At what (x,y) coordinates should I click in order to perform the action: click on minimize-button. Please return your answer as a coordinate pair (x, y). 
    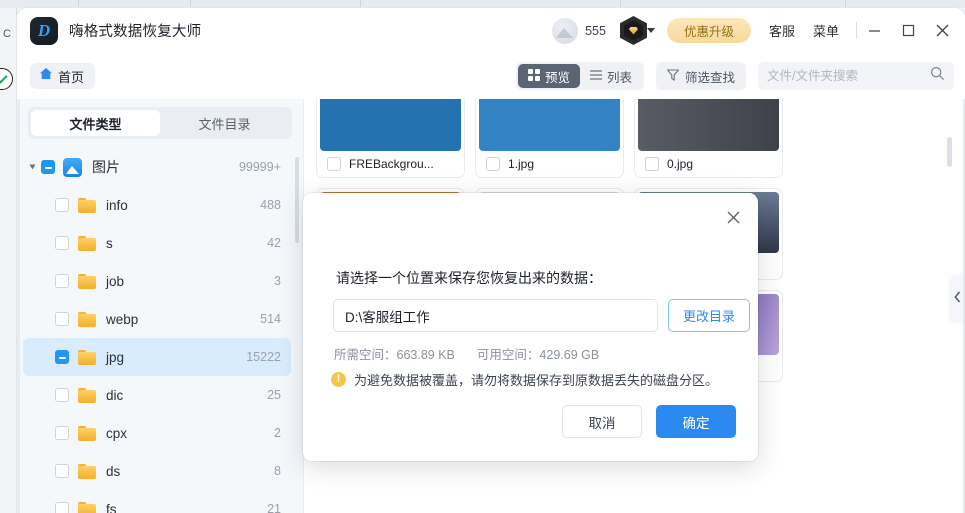
    Looking at the image, I should click on (874, 30).